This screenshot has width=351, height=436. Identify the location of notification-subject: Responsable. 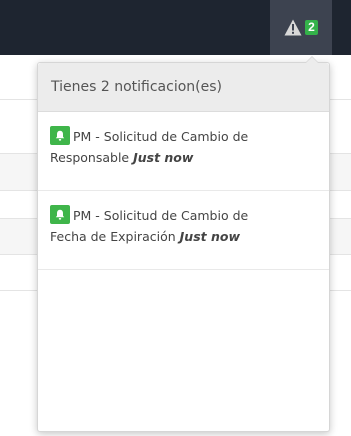
(90, 157).